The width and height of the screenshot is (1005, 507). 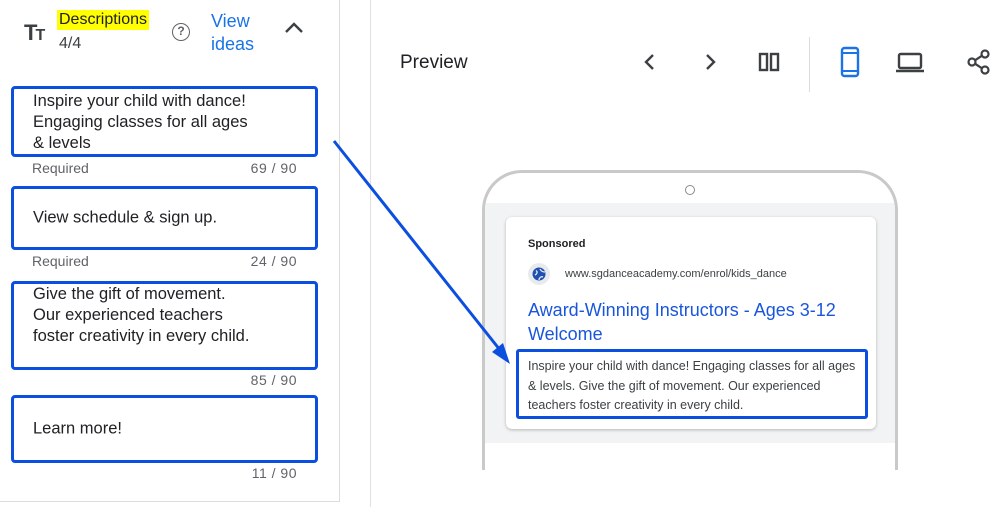 What do you see at coordinates (370, 253) in the screenshot?
I see `panel-divider` at bounding box center [370, 253].